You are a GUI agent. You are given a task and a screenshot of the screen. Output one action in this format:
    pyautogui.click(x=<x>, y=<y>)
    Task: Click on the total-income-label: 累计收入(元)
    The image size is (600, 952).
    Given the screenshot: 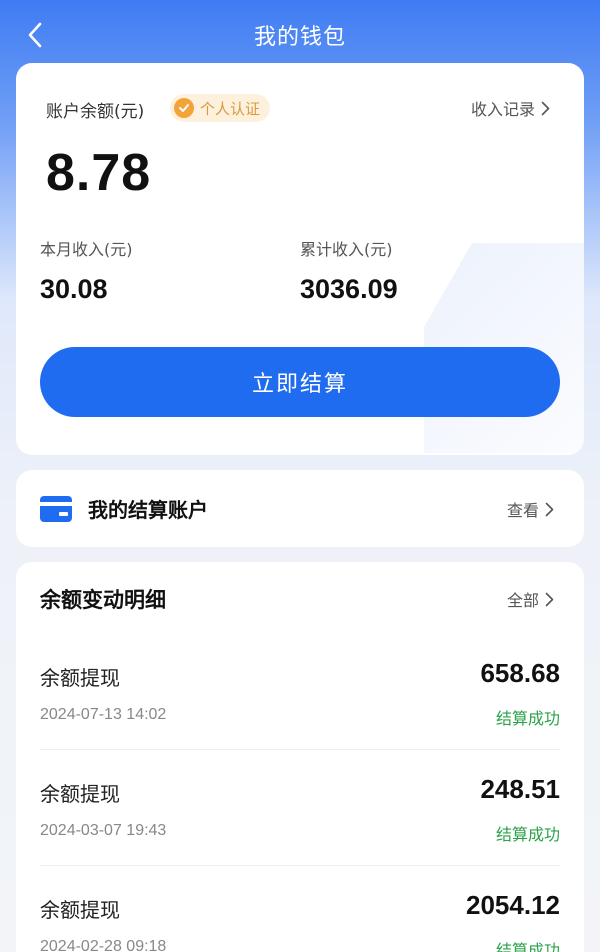 What is the action you would take?
    pyautogui.click(x=346, y=249)
    